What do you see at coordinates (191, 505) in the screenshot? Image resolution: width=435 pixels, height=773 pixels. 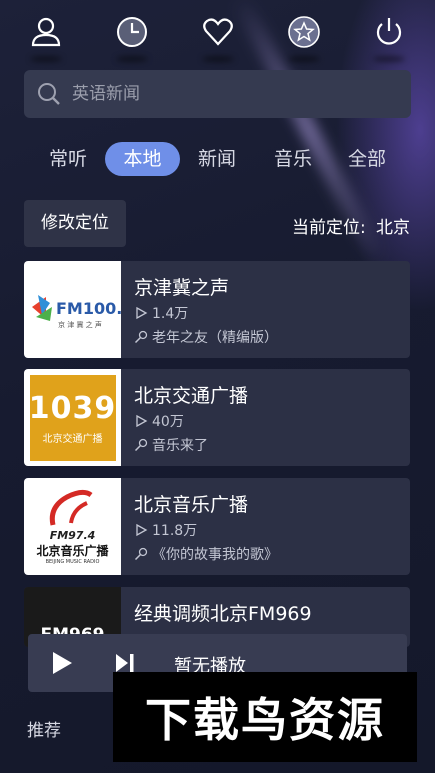 I see `station-title: 北京音乐广播` at bounding box center [191, 505].